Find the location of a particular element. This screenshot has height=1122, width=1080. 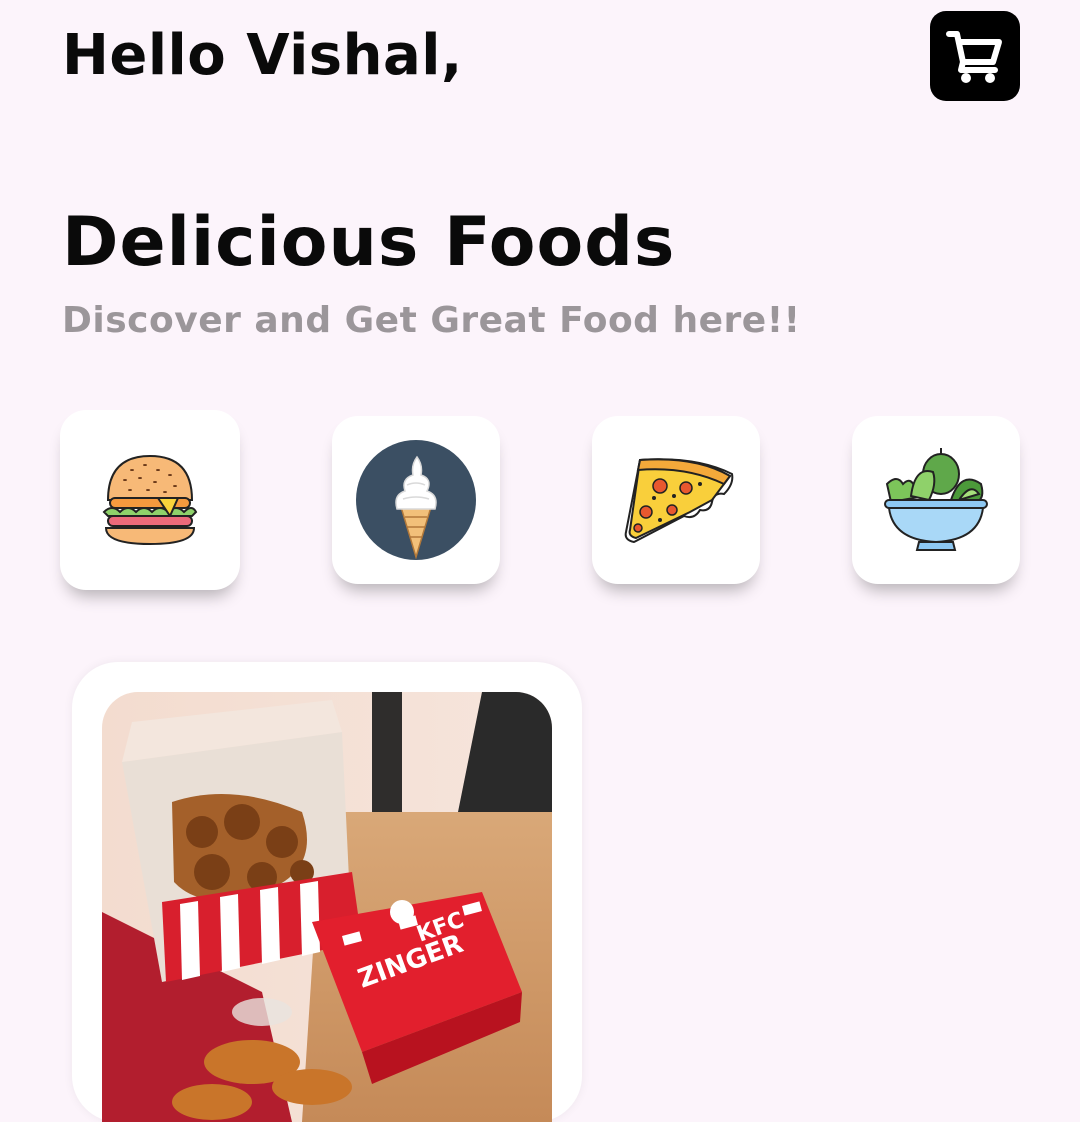

pizza-icon is located at coordinates (679, 501).